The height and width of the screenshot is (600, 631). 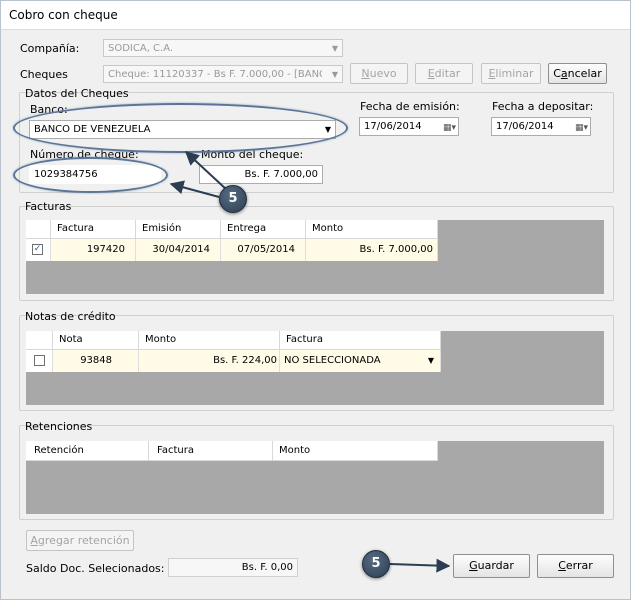 What do you see at coordinates (87, 450) in the screenshot?
I see `column-header-retencion: Retención` at bounding box center [87, 450].